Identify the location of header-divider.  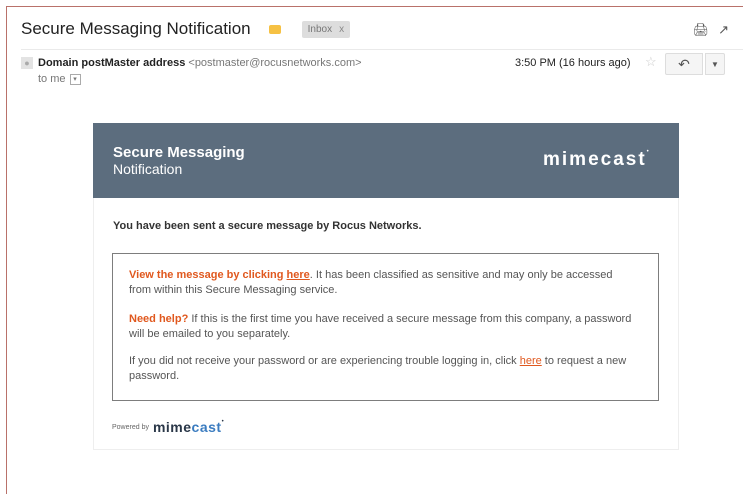
(382, 49).